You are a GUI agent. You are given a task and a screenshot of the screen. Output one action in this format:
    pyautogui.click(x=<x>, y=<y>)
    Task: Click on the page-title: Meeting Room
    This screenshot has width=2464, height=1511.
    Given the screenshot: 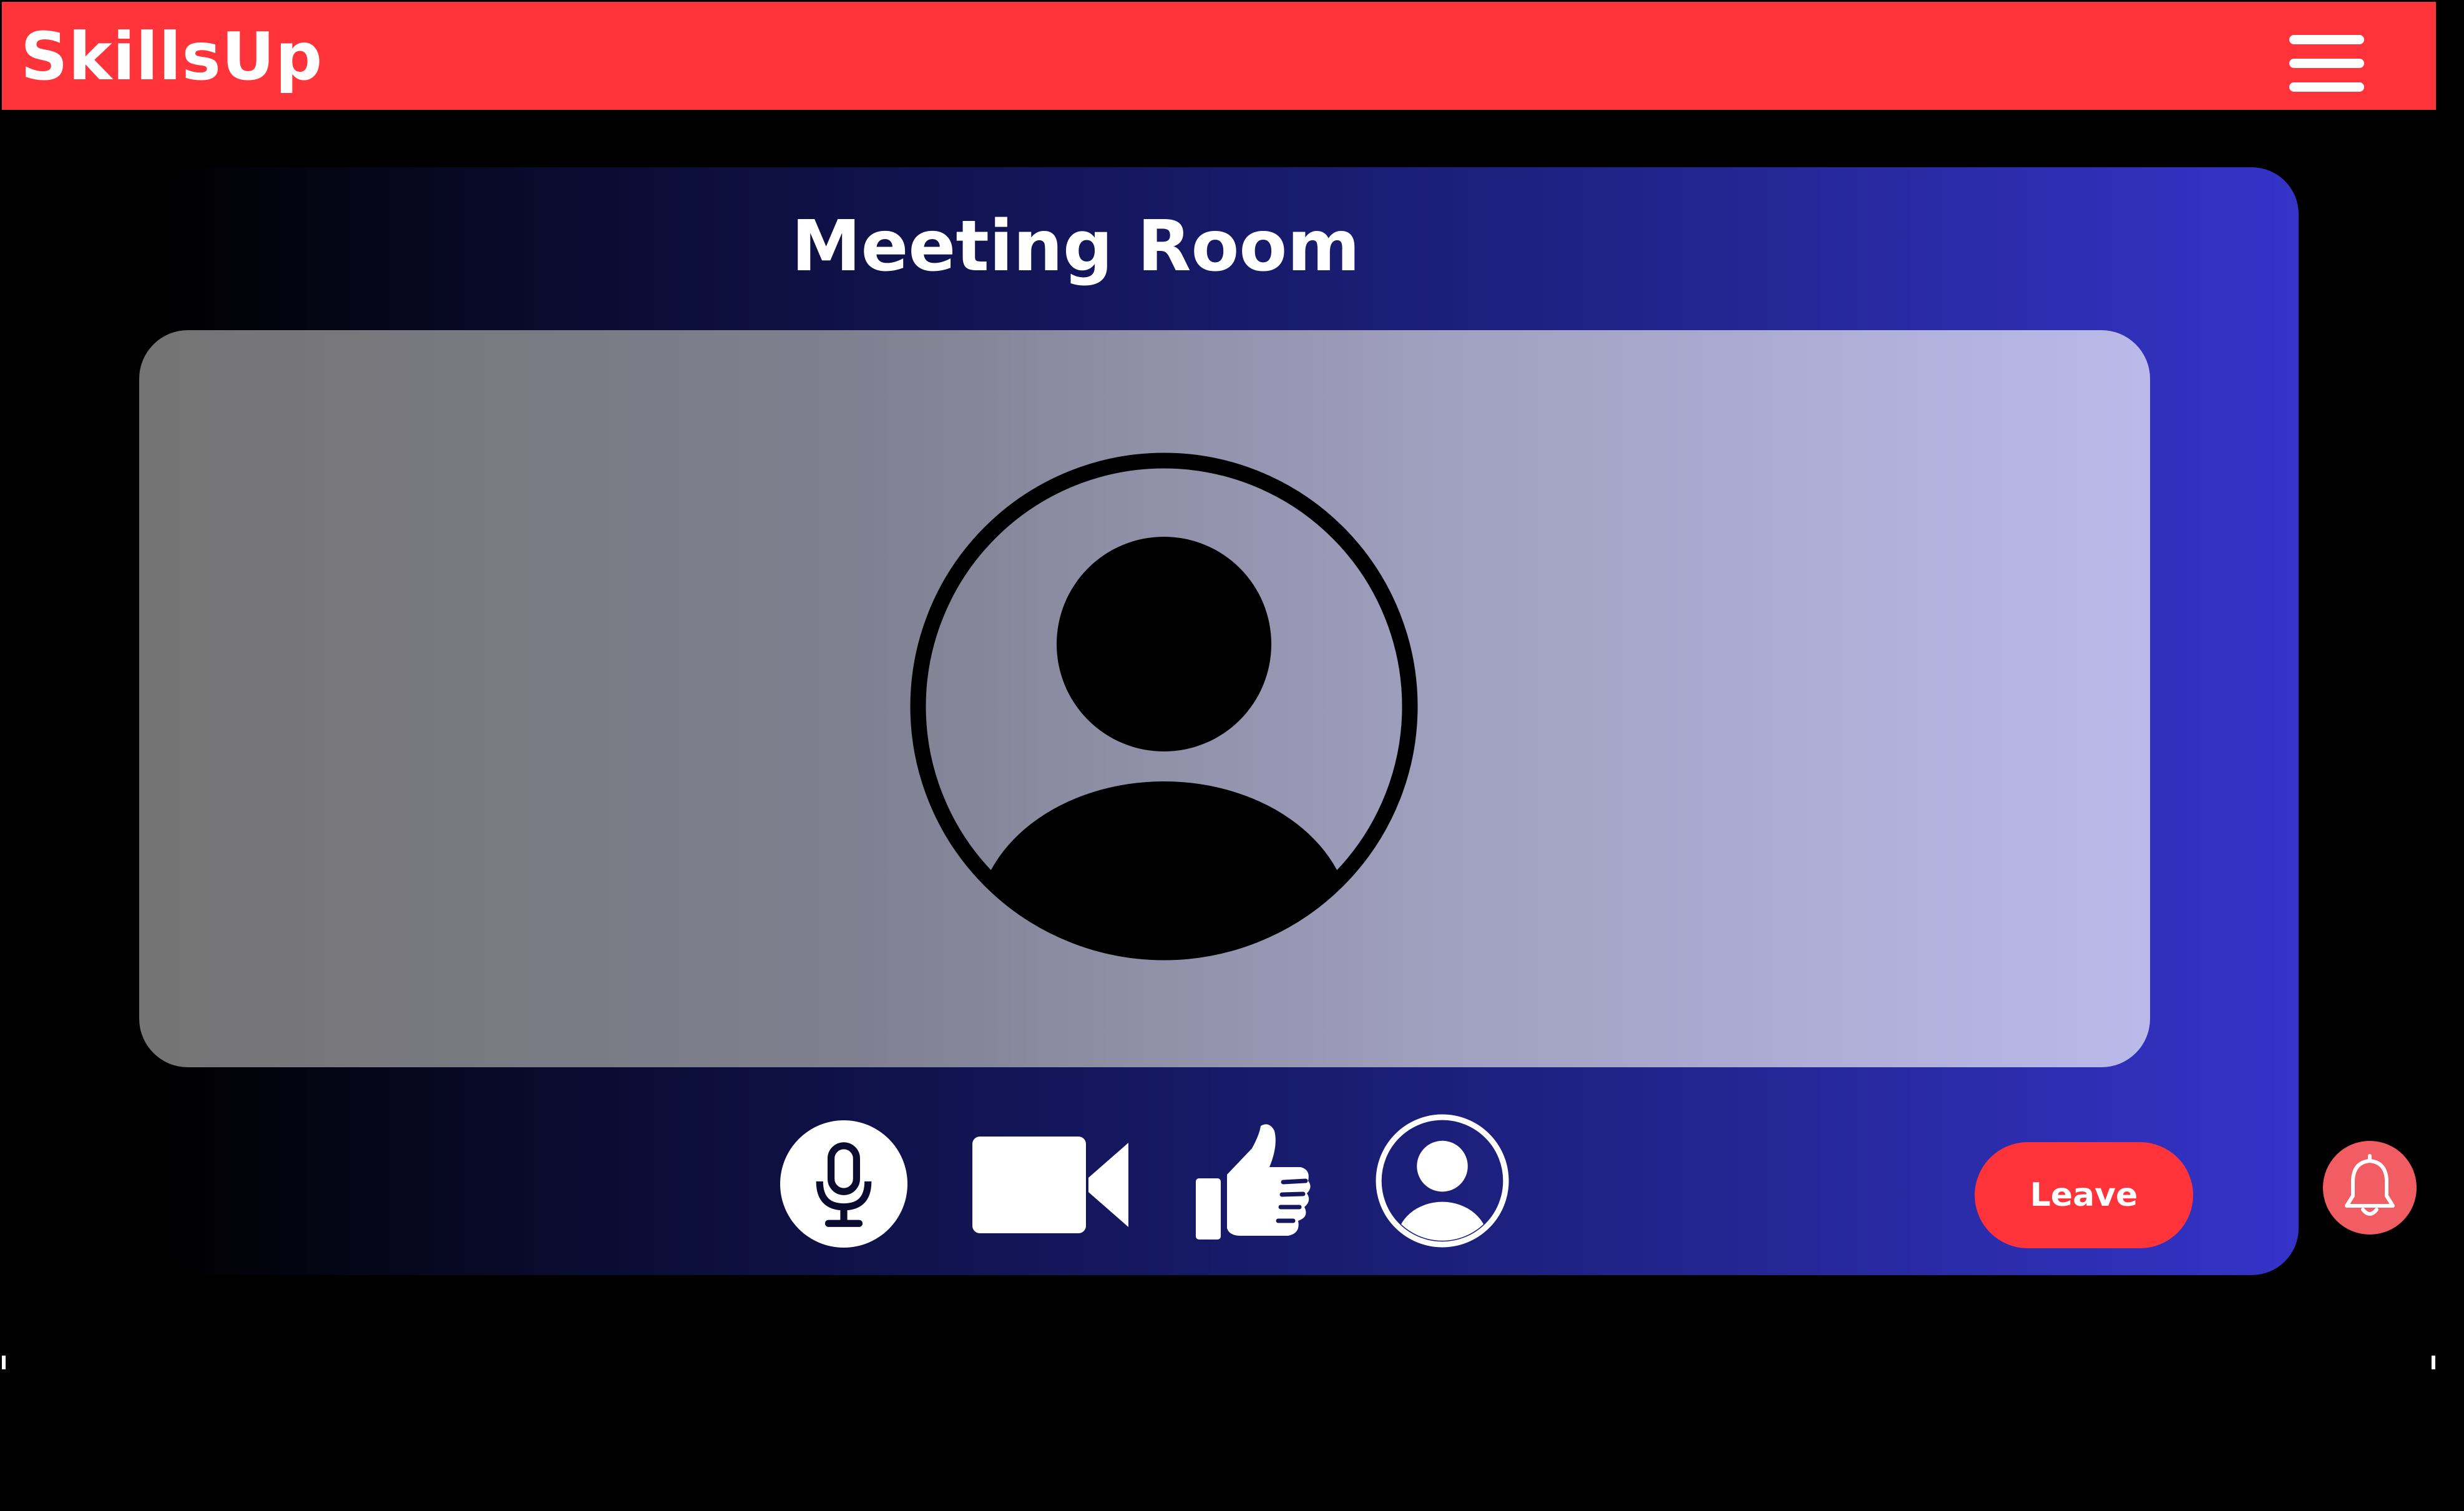 What is the action you would take?
    pyautogui.click(x=1076, y=247)
    